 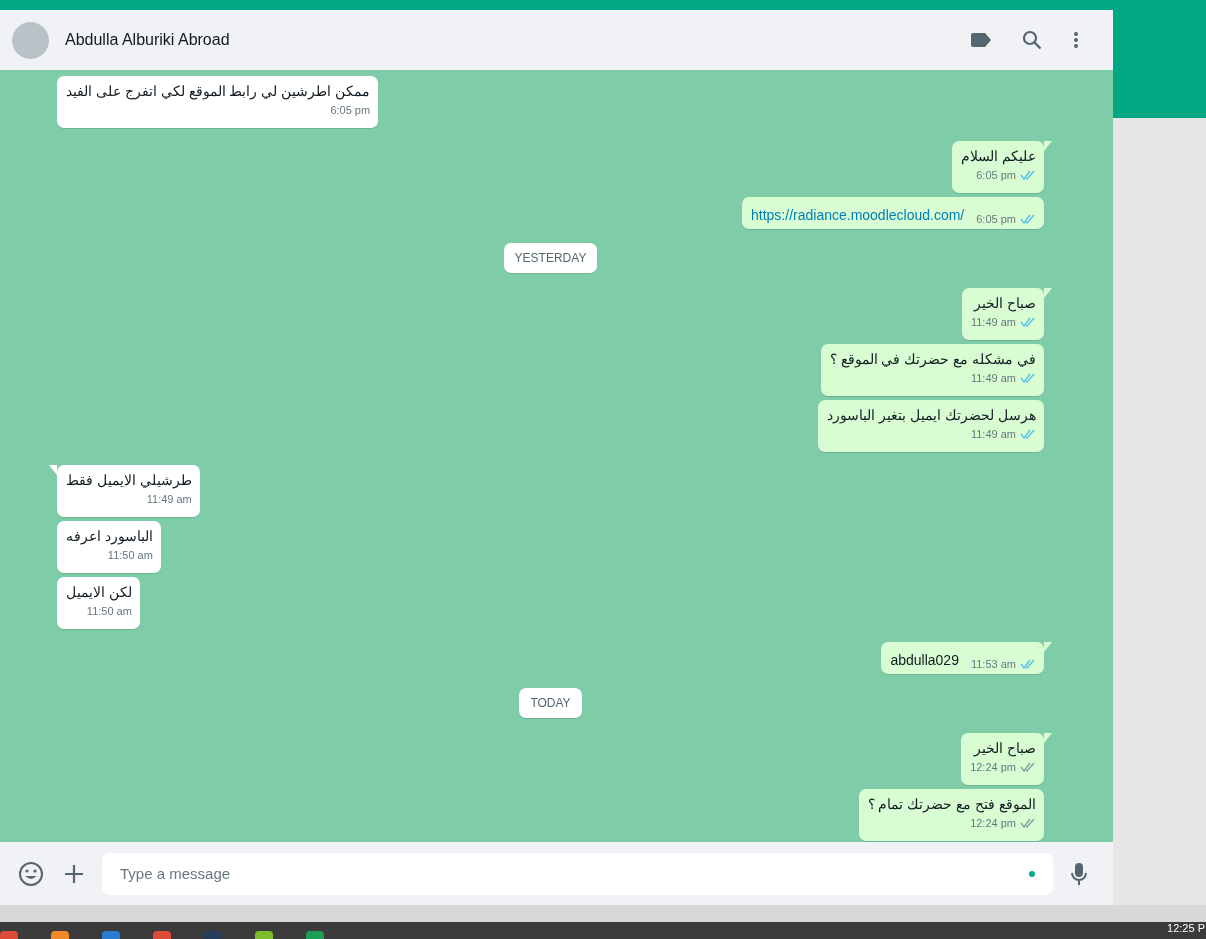 What do you see at coordinates (1079, 873) in the screenshot?
I see `microphone-icon` at bounding box center [1079, 873].